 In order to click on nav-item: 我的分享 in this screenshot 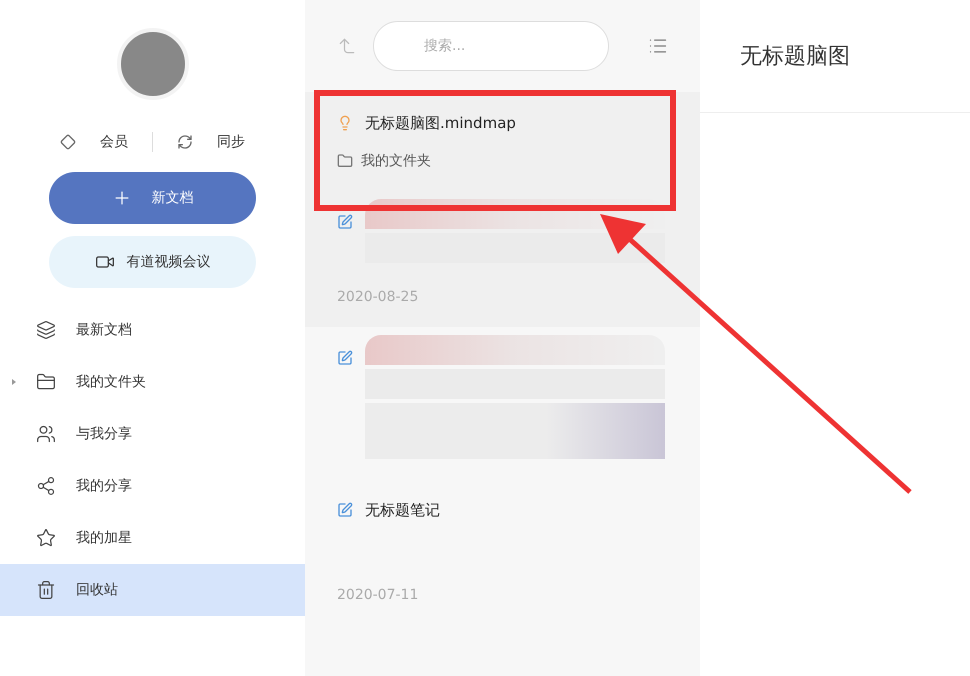, I will do `click(152, 486)`.